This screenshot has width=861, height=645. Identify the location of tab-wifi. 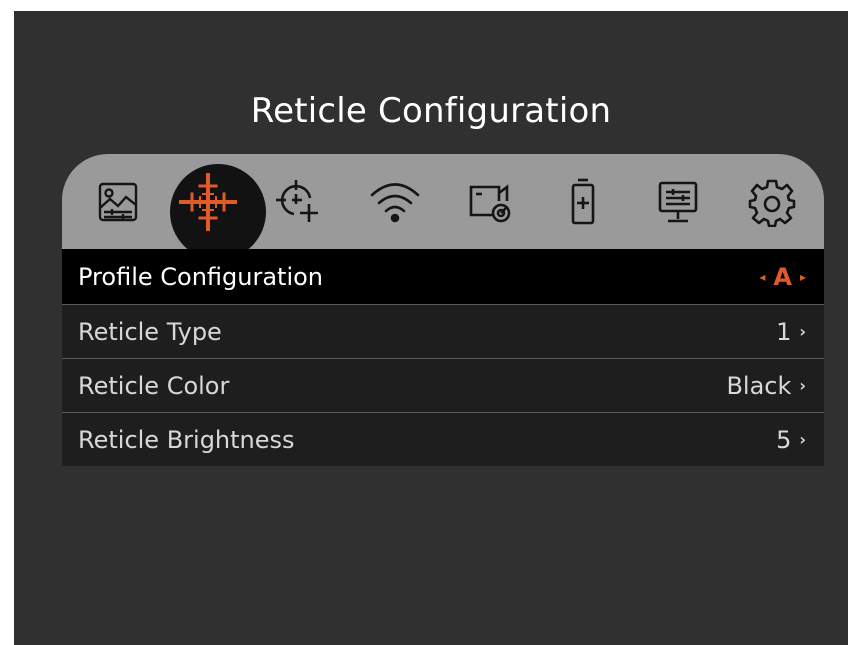
(395, 202).